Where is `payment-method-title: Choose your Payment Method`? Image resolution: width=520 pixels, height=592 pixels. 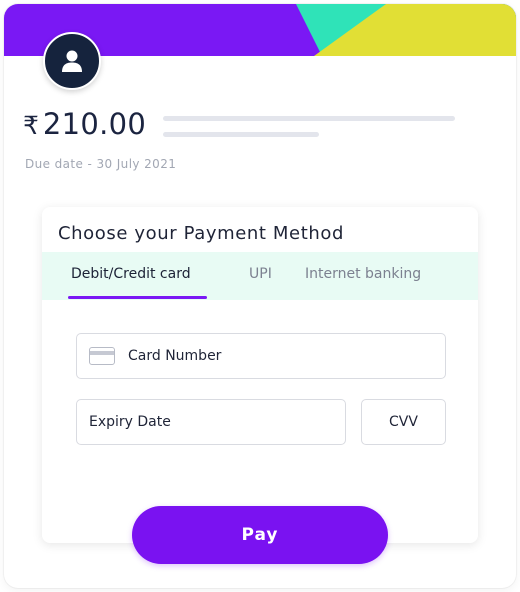 payment-method-title: Choose your Payment Method is located at coordinates (201, 233).